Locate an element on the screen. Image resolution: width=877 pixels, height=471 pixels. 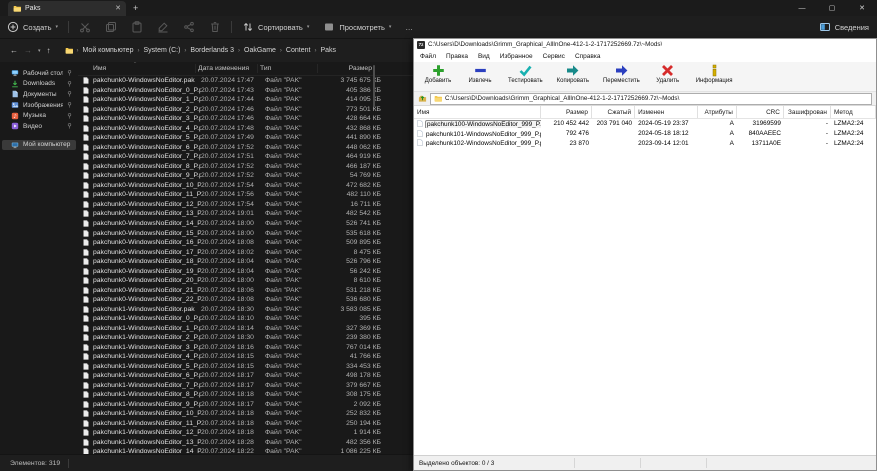
sidebar-item-computer: Мой компьютер is located at coordinates (39, 145).